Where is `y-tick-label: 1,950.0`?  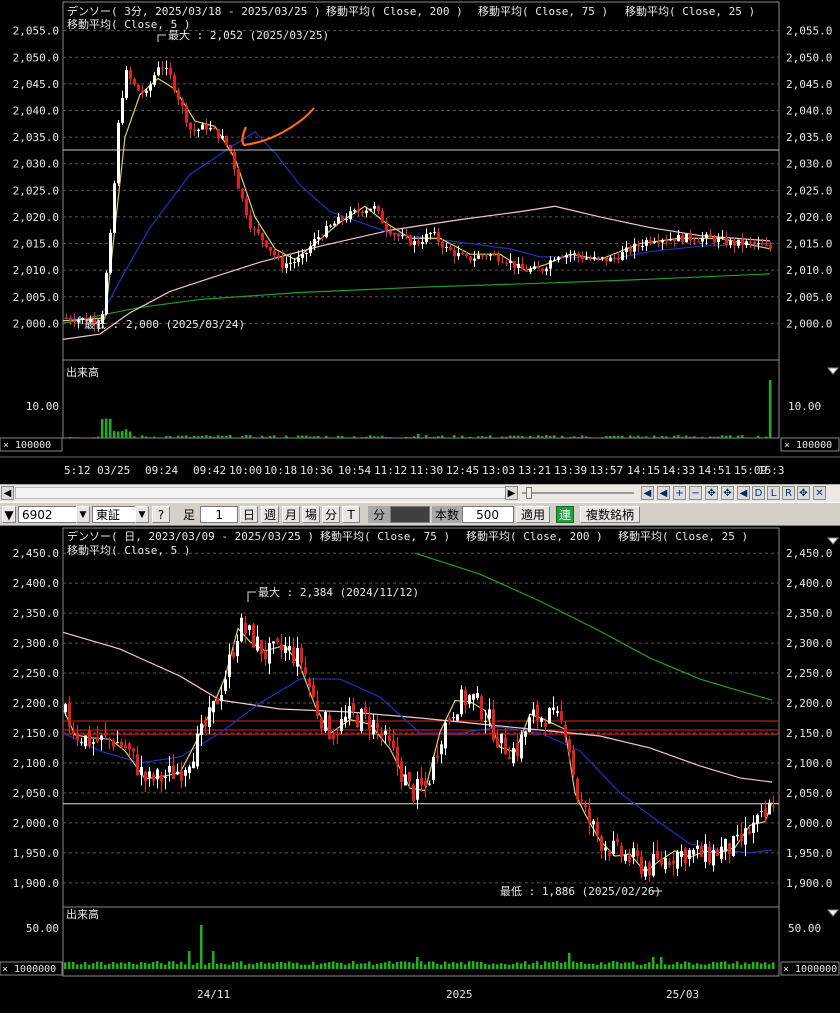 y-tick-label: 1,950.0 is located at coordinates (36, 853).